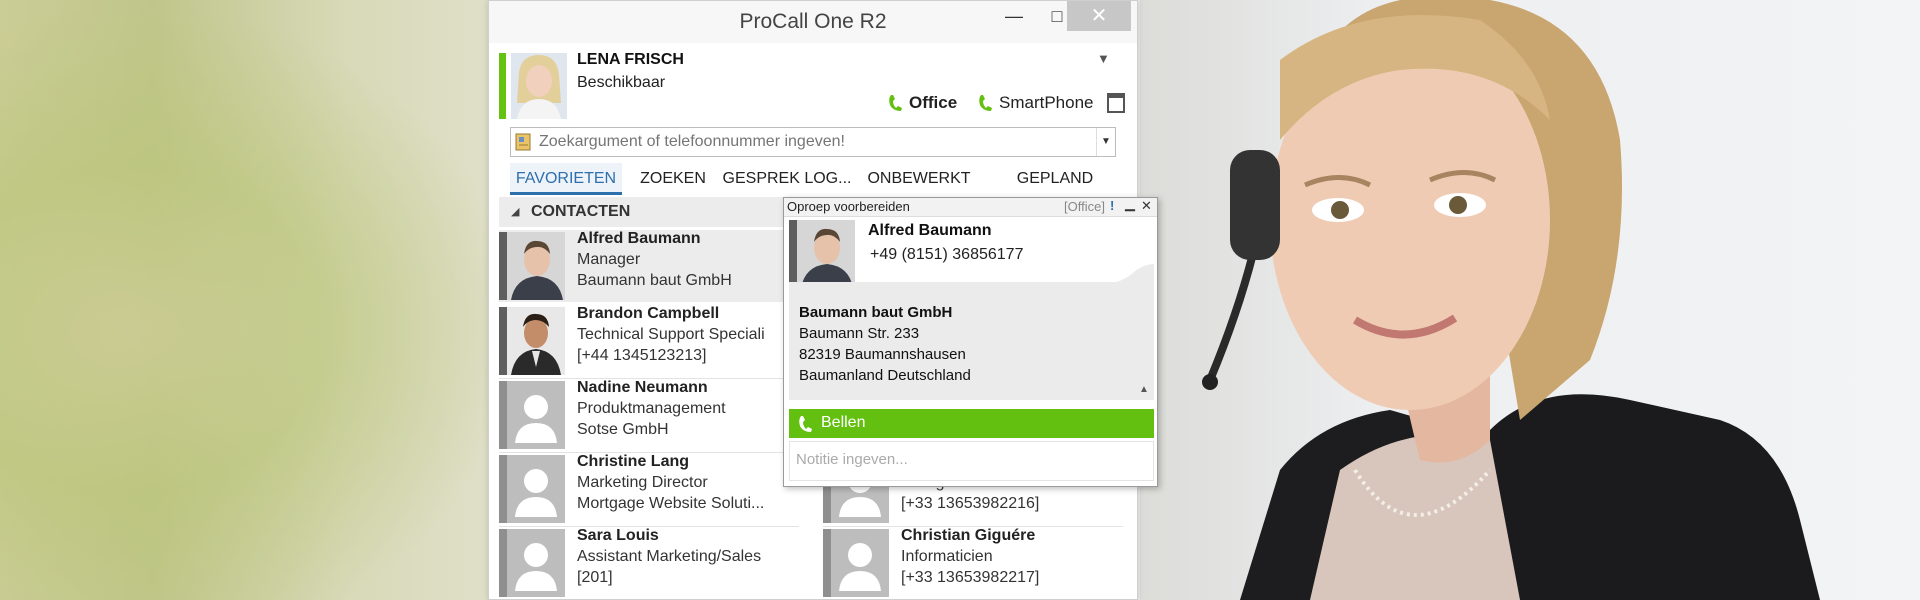  I want to click on user-name: LENA FRISCH, so click(630, 59).